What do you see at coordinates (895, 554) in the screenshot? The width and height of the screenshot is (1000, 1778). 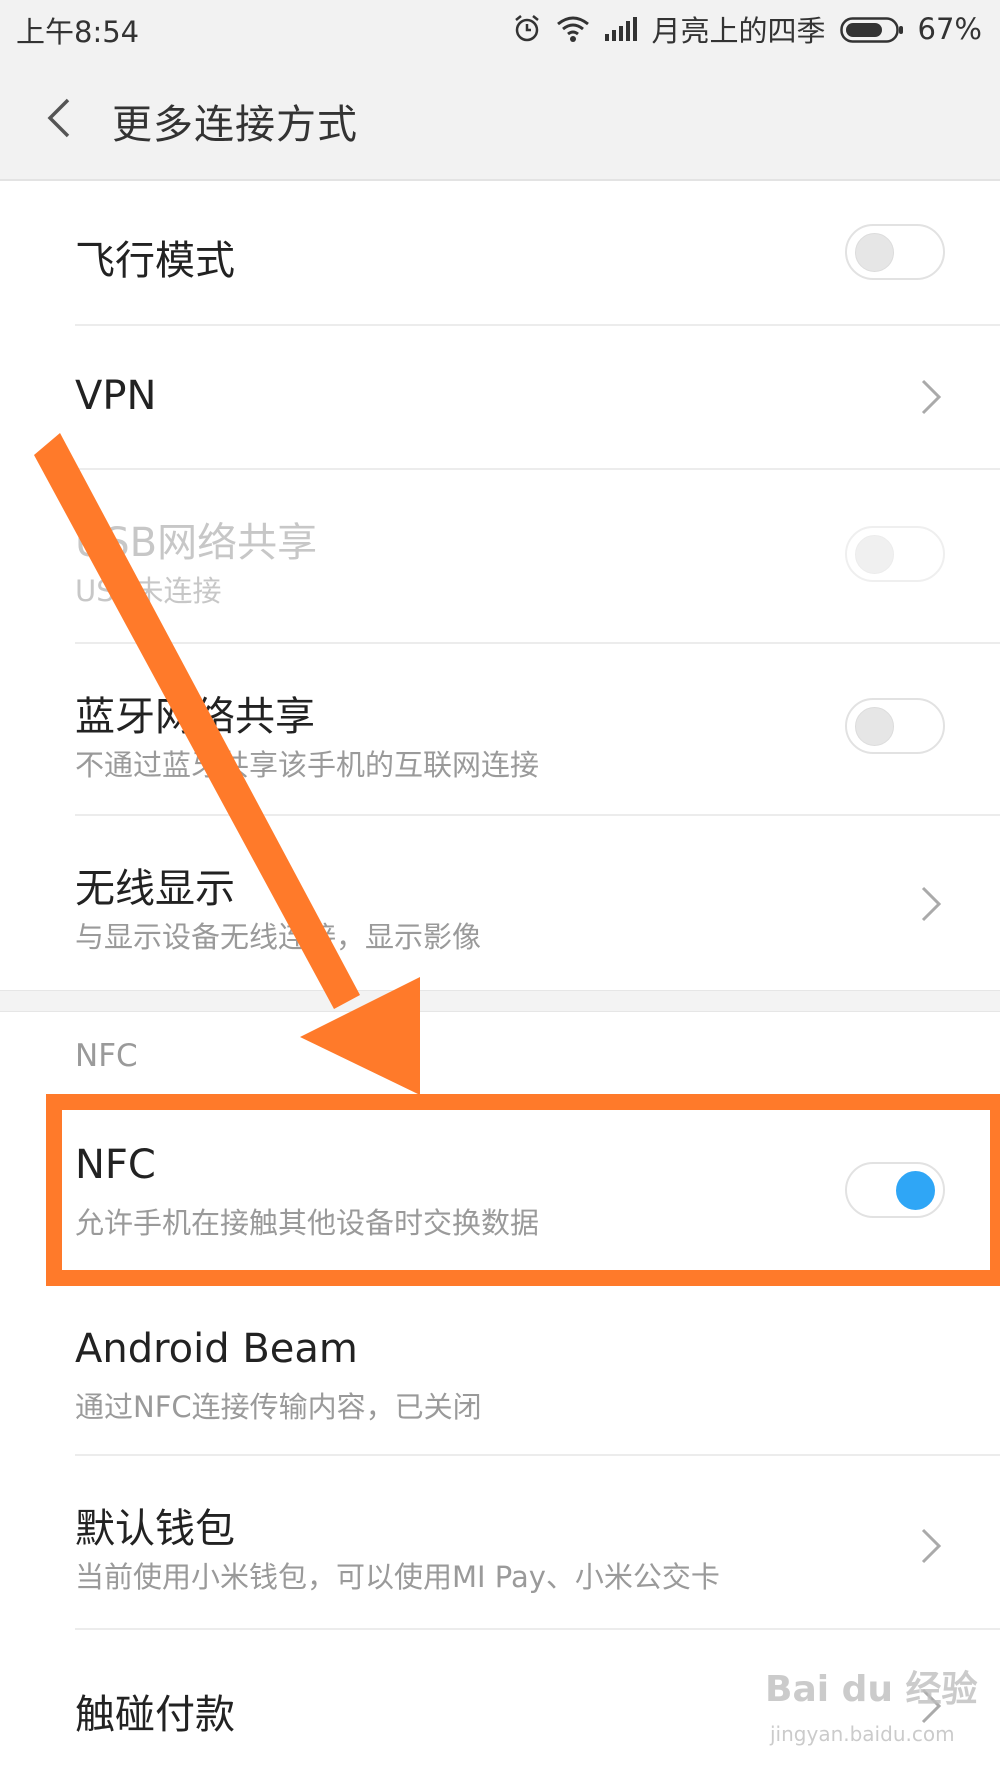 I see `usb-tether-toggle` at bounding box center [895, 554].